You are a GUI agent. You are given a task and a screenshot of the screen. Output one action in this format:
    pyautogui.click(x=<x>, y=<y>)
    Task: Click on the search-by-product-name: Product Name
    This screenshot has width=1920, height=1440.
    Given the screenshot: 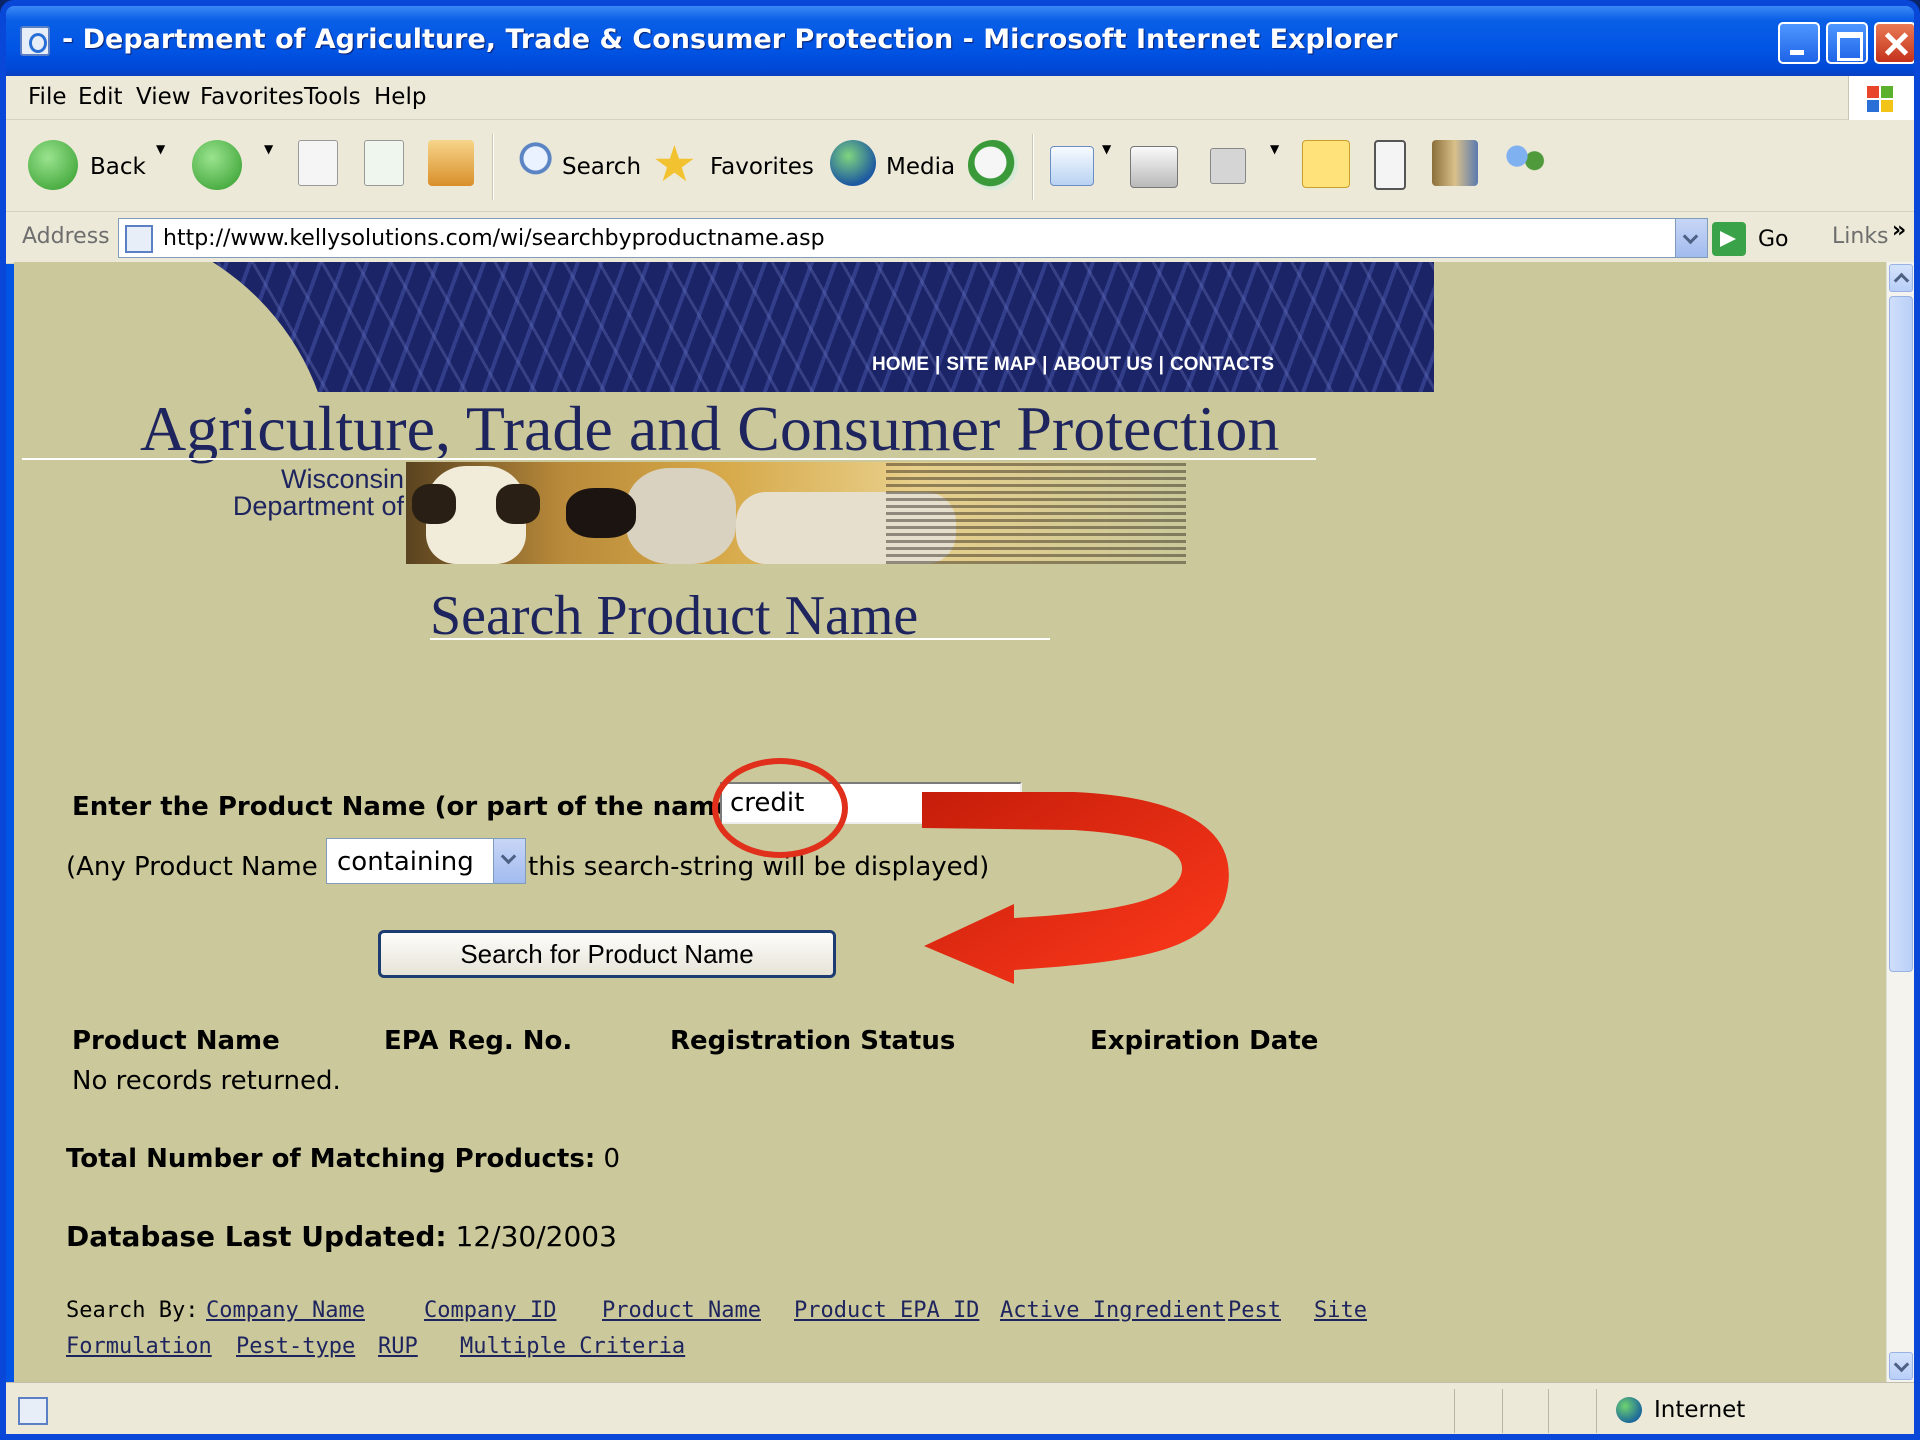 What is the action you would take?
    pyautogui.click(x=681, y=1310)
    